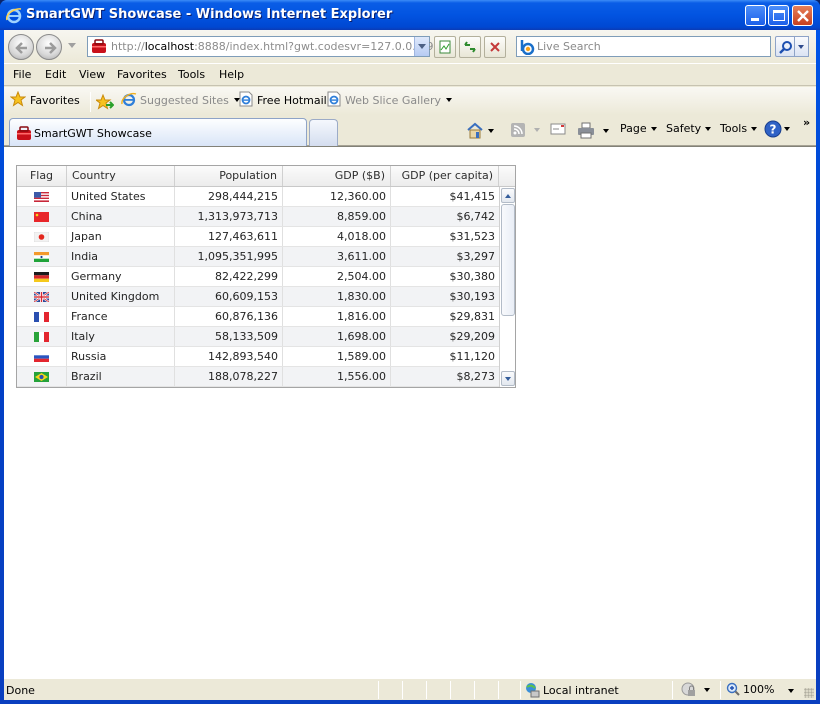 This screenshot has width=820, height=704. Describe the element at coordinates (689, 128) in the screenshot. I see `safety-menu: Safety` at that location.